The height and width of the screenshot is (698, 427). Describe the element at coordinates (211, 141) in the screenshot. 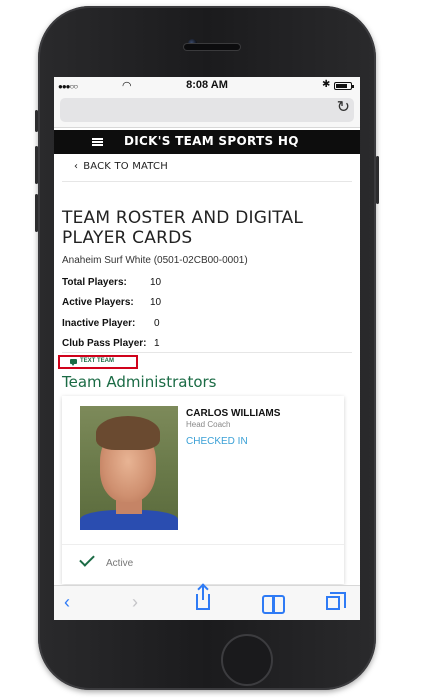

I see `site-brand-logo: DICK'S TEAM SPORTS HQ` at that location.